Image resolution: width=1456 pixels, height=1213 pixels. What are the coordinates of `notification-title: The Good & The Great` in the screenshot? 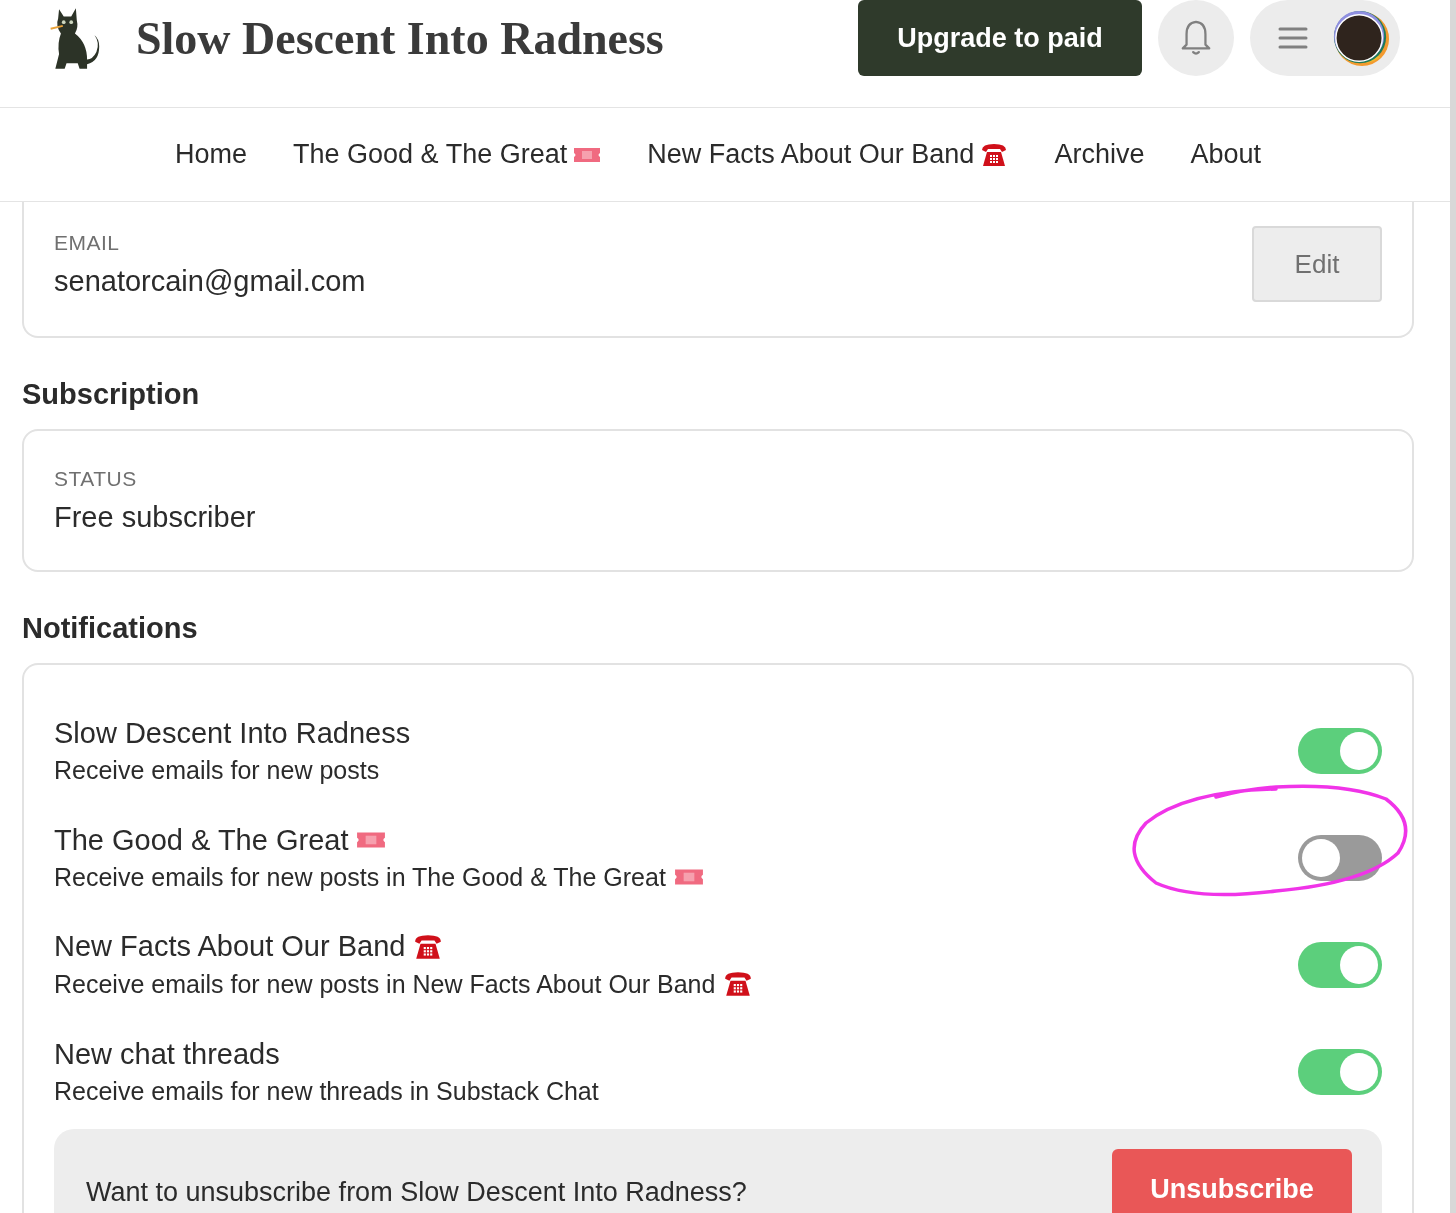 It's located at (201, 840).